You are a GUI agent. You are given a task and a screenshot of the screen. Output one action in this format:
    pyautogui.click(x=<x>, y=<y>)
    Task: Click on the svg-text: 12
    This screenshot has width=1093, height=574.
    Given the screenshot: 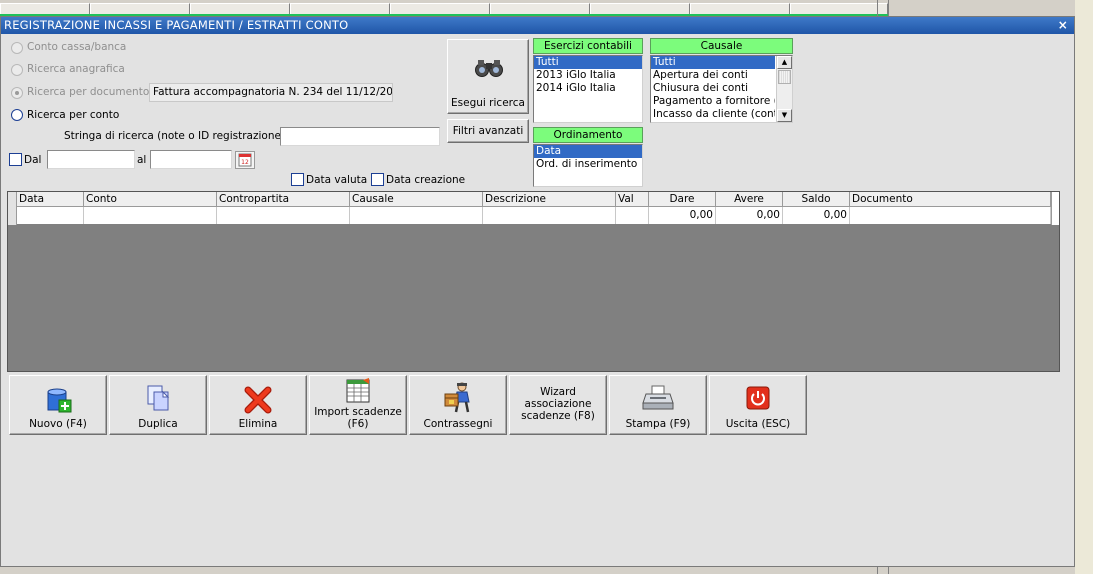 What is the action you would take?
    pyautogui.click(x=245, y=162)
    